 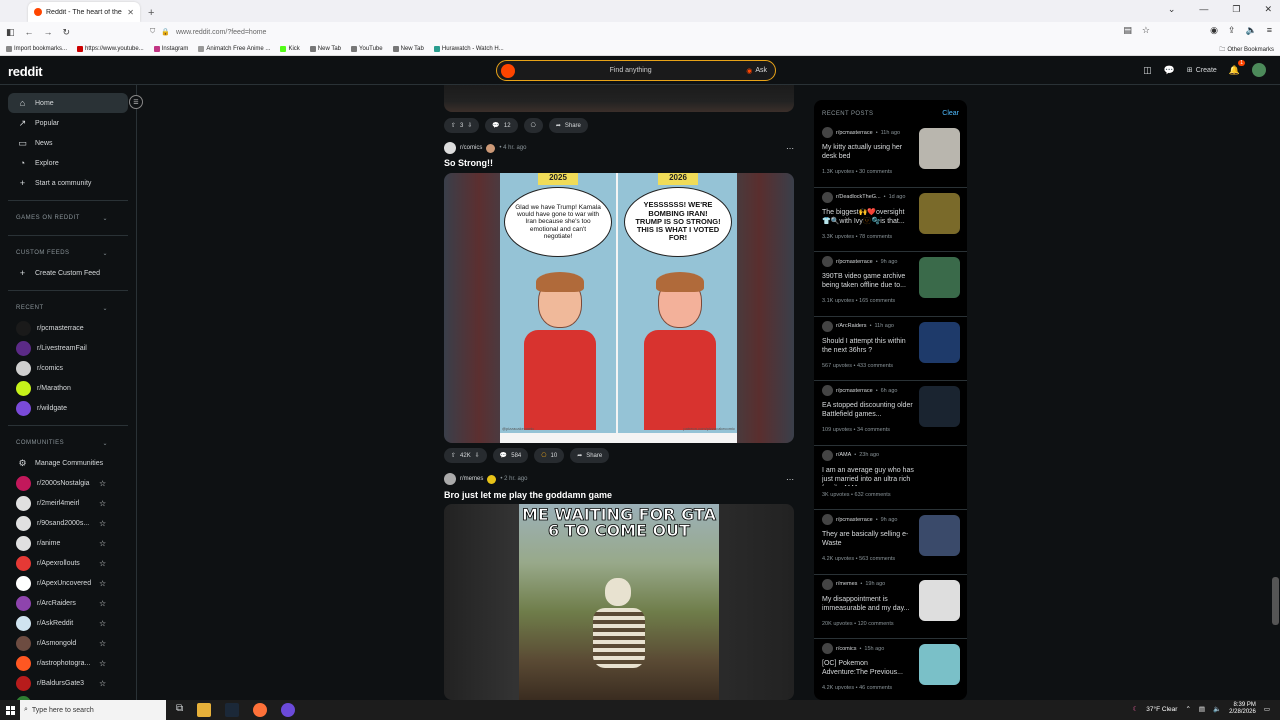 What do you see at coordinates (465, 455) in the screenshot?
I see `vote-control: ⇧ 42K ⇩` at bounding box center [465, 455].